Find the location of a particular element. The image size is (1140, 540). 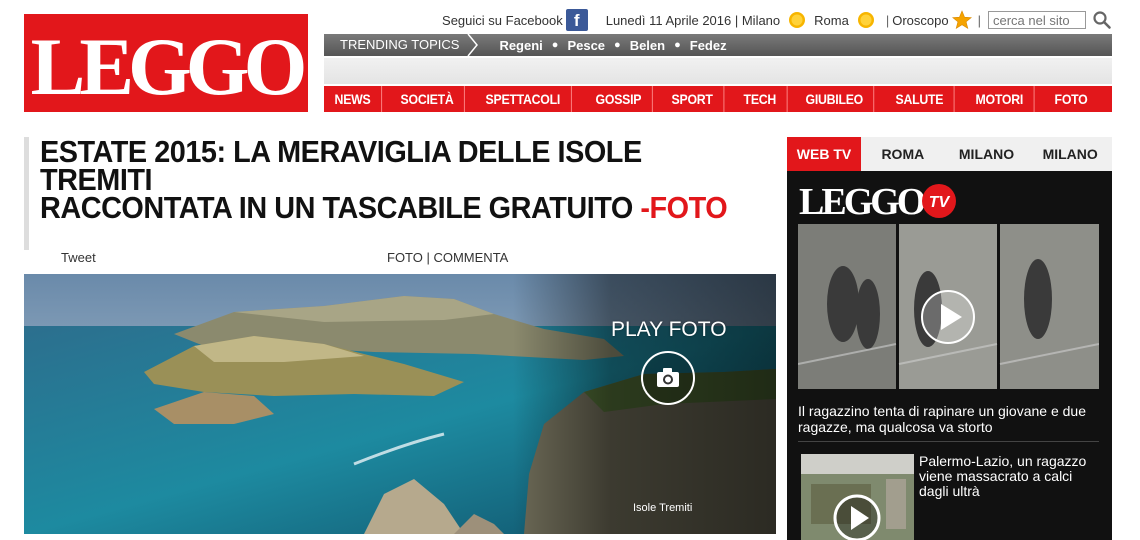

video-thumbnail is located at coordinates (948, 306).